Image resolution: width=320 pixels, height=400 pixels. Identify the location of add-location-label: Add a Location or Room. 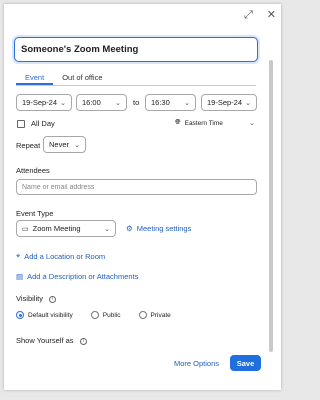
(65, 256).